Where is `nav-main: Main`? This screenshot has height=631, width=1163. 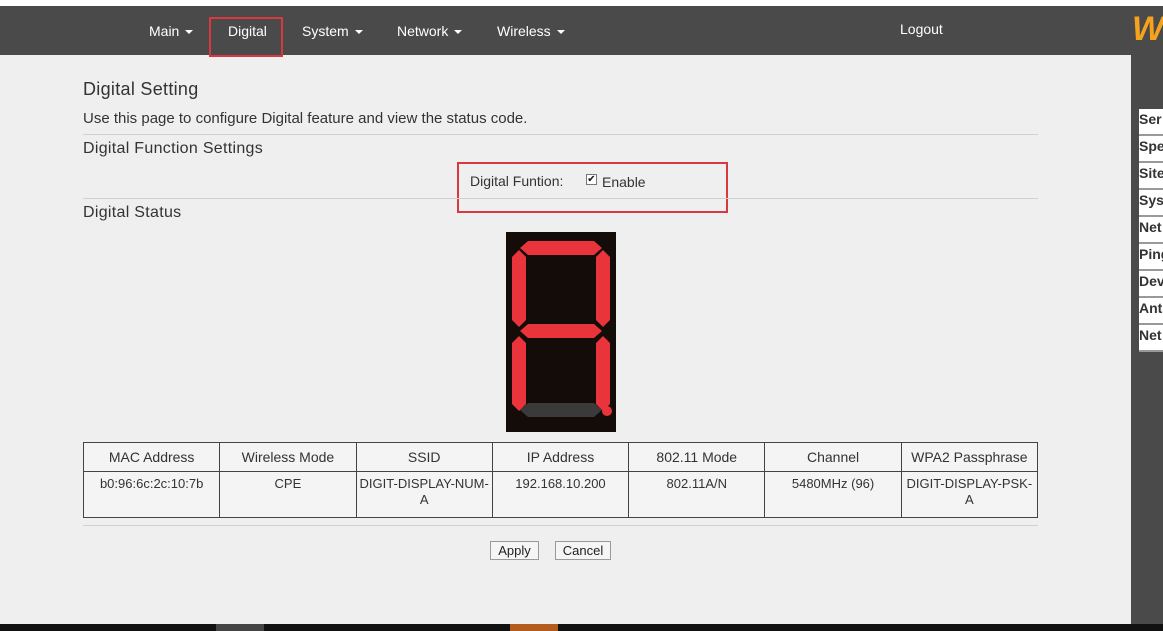
nav-main: Main is located at coordinates (171, 30).